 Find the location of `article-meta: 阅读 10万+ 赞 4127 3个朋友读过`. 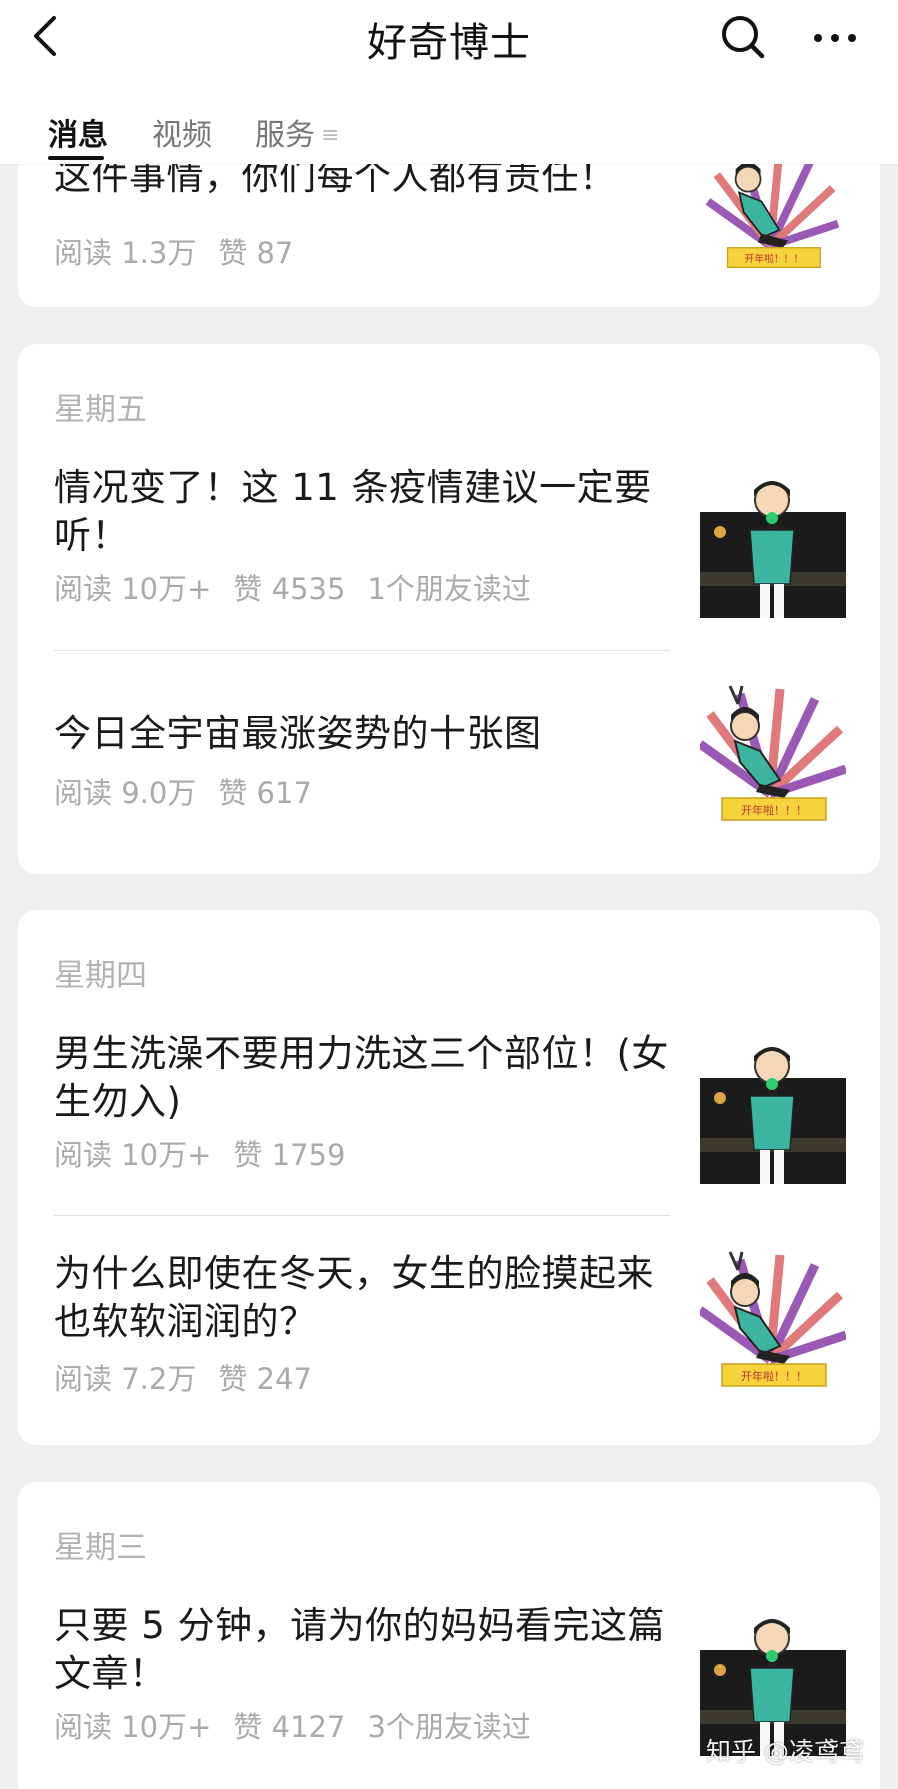

article-meta: 阅读 10万+ 赞 4127 3个朋友读过 is located at coordinates (303, 1725).